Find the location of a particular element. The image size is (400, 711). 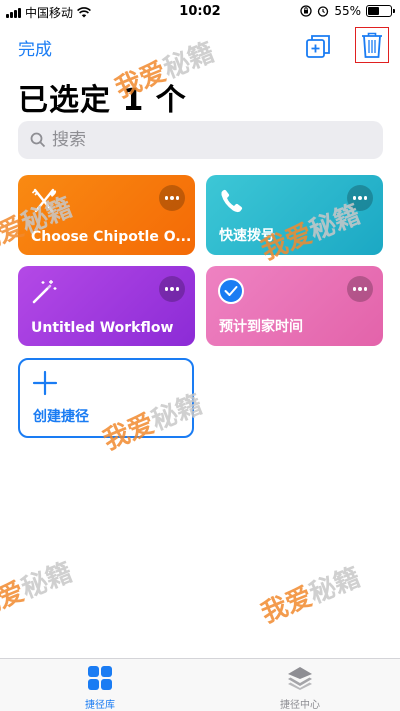

status-right: 55% is located at coordinates (347, 11).